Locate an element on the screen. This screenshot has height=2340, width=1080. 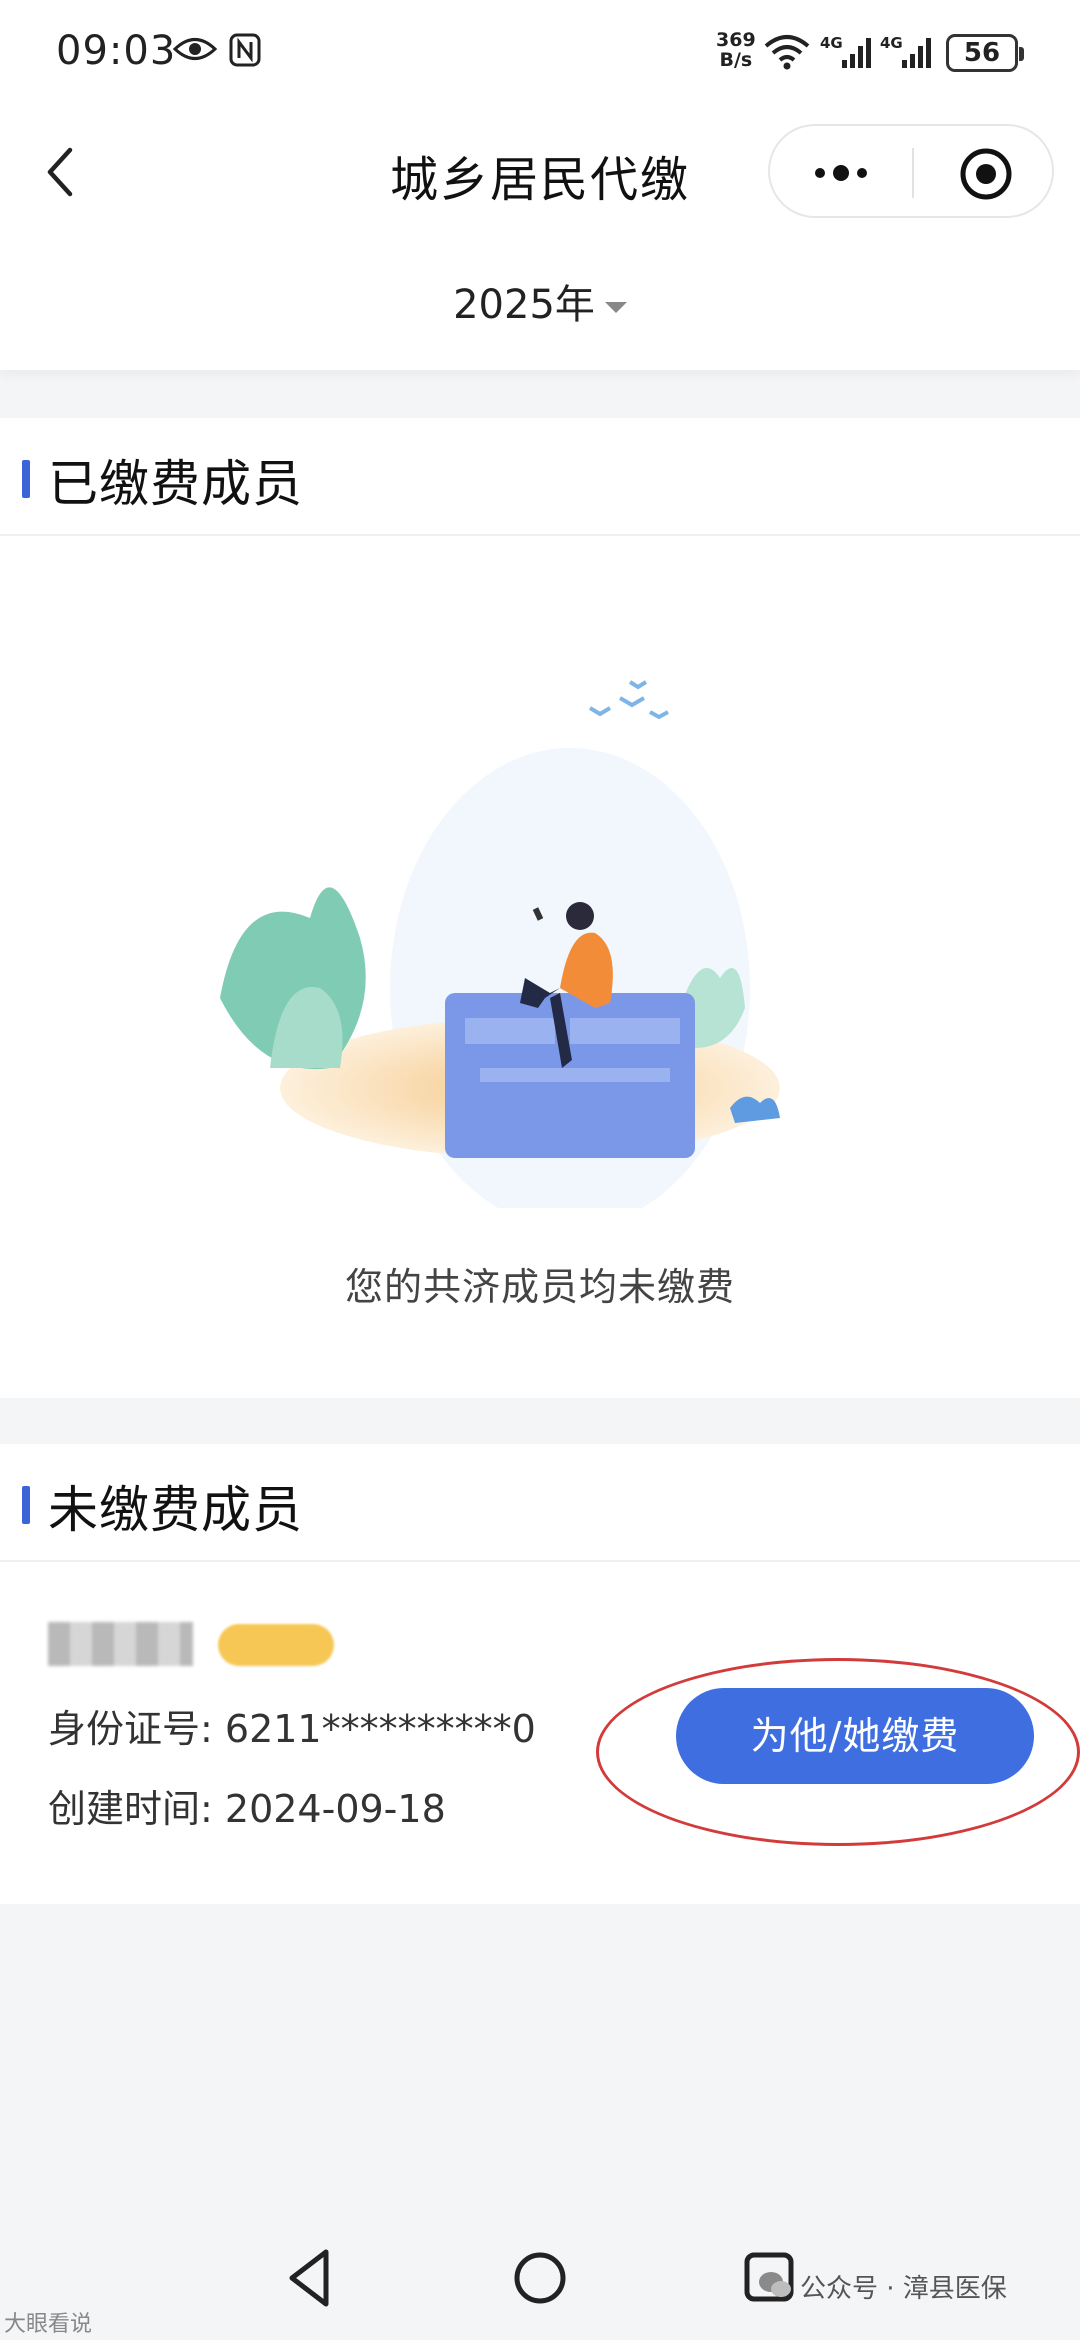
watermark-account: 公众号 · 漳县医保 is located at coordinates (903, 2289).